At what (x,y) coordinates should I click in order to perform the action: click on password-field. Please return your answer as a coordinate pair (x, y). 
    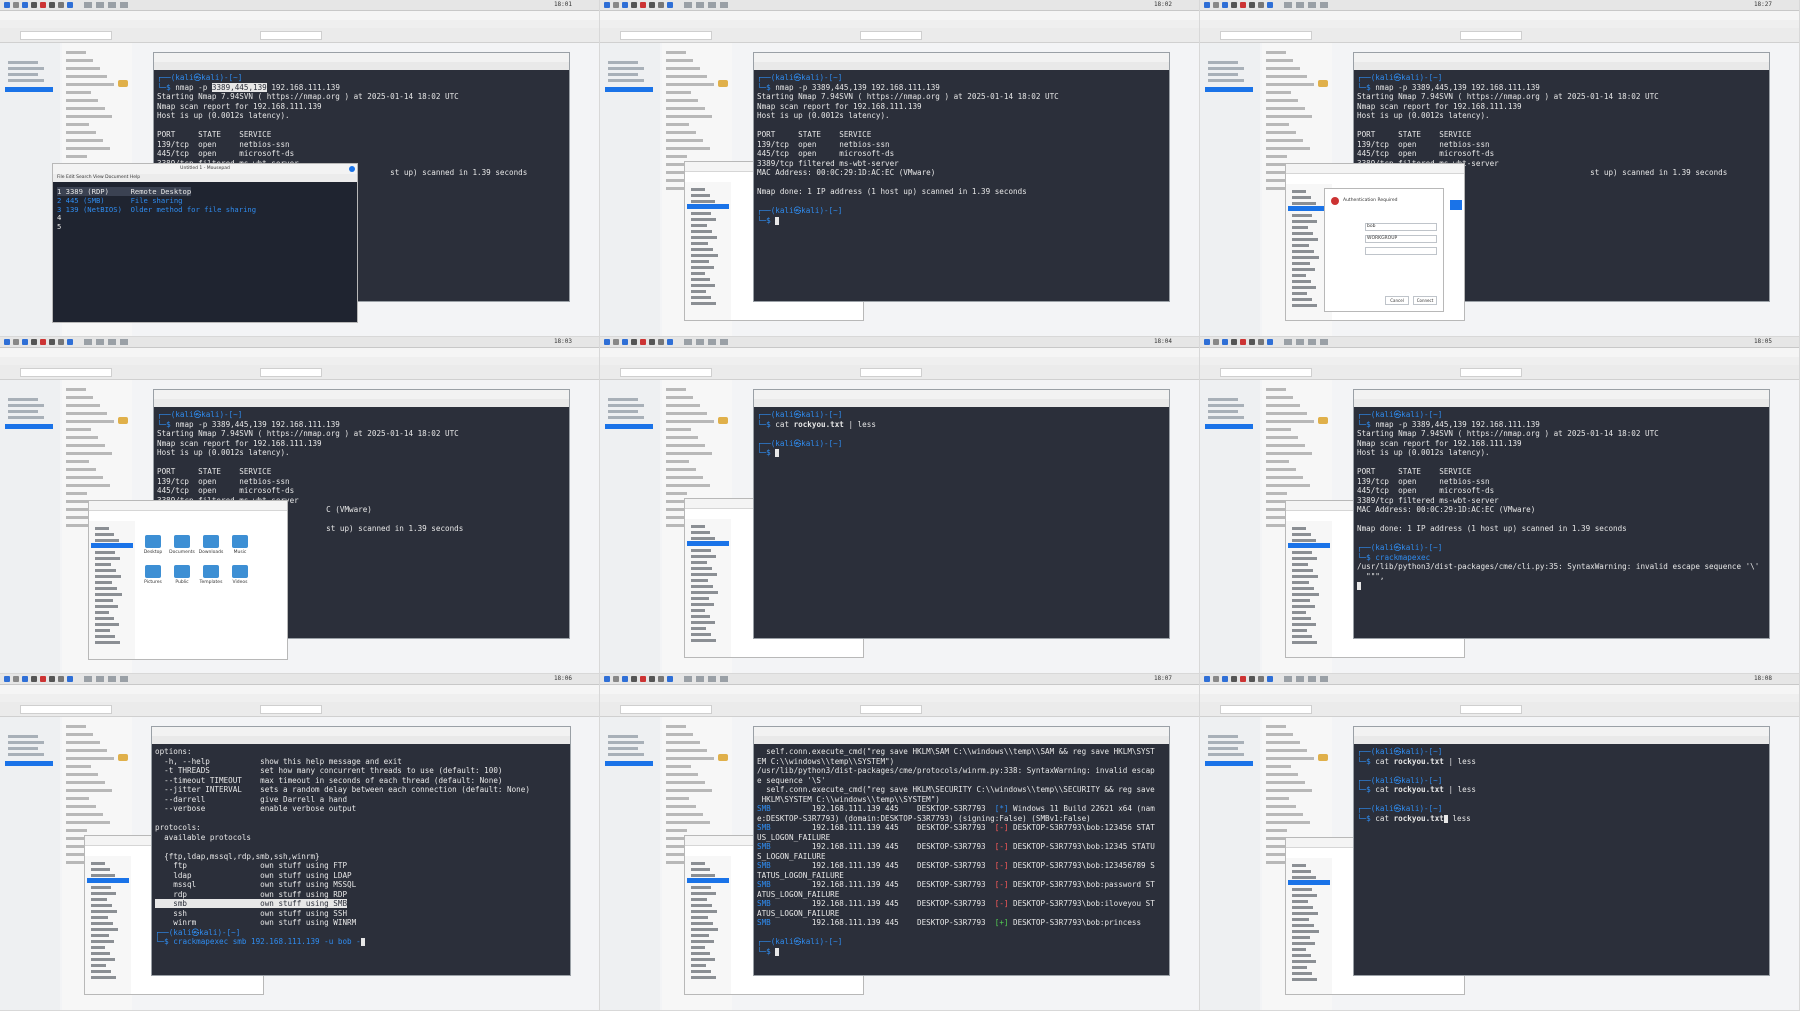
    Looking at the image, I should click on (1401, 251).